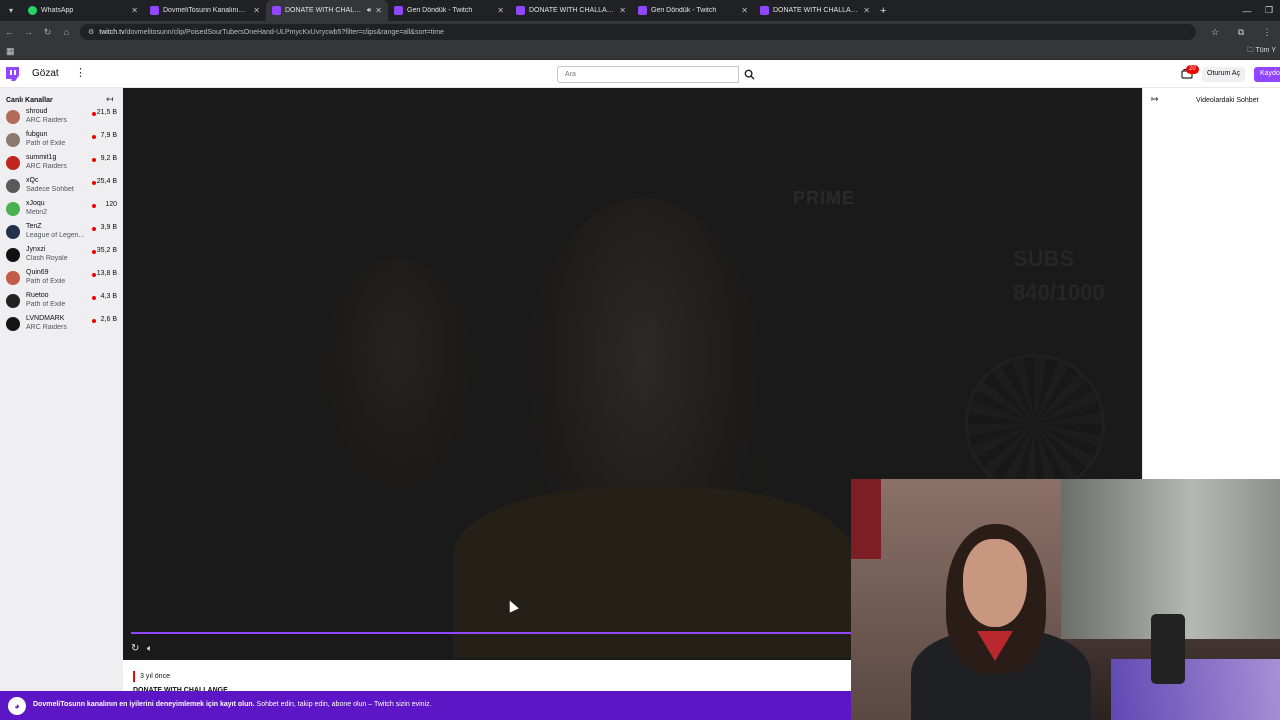 The width and height of the screenshot is (1280, 720). I want to click on collapse-sidebar-icon: ↤, so click(110, 99).